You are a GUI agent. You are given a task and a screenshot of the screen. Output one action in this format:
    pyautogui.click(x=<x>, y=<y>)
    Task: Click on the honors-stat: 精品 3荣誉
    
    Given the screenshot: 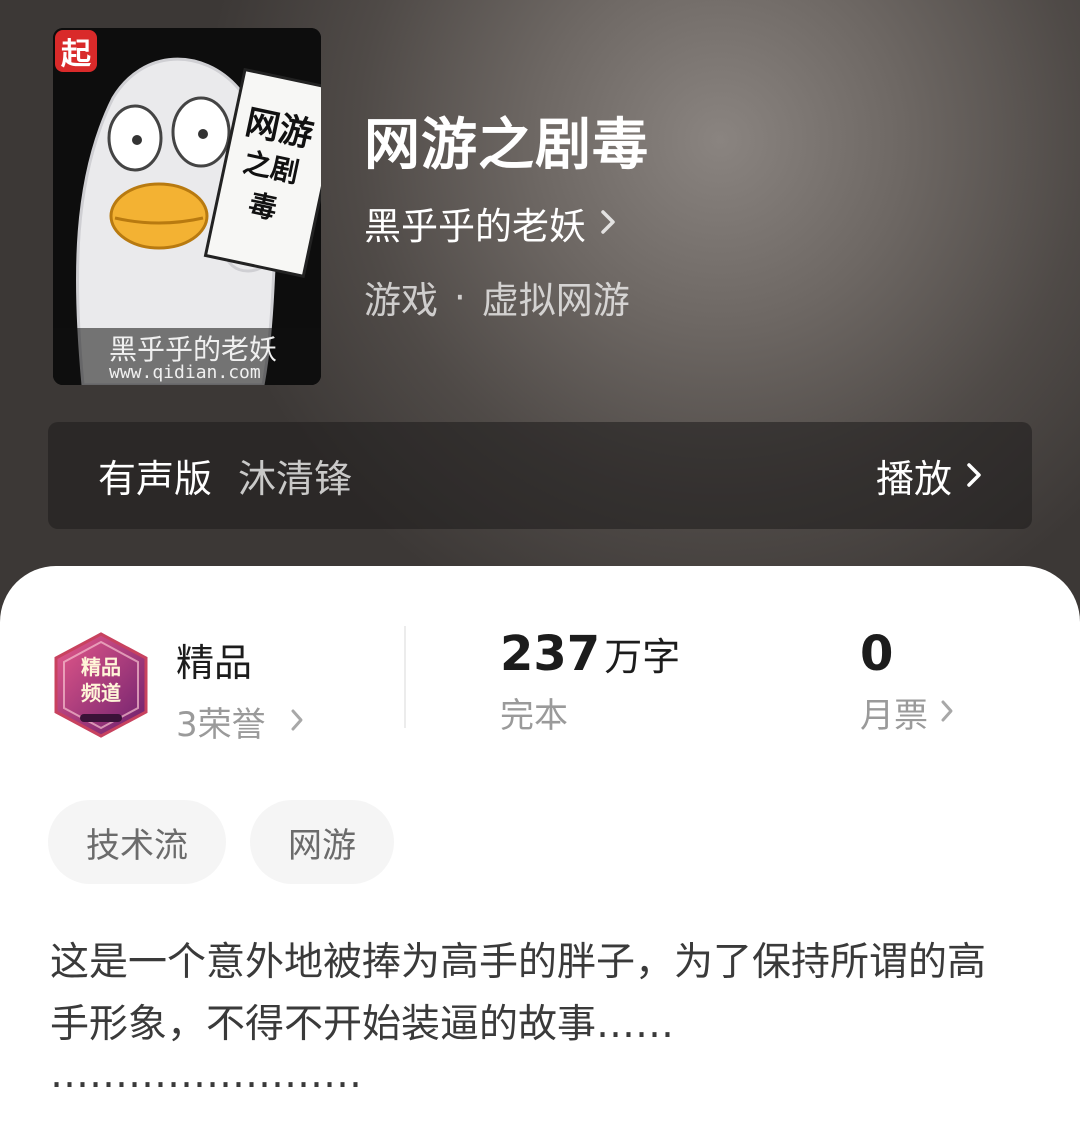 What is the action you would take?
    pyautogui.click(x=240, y=689)
    